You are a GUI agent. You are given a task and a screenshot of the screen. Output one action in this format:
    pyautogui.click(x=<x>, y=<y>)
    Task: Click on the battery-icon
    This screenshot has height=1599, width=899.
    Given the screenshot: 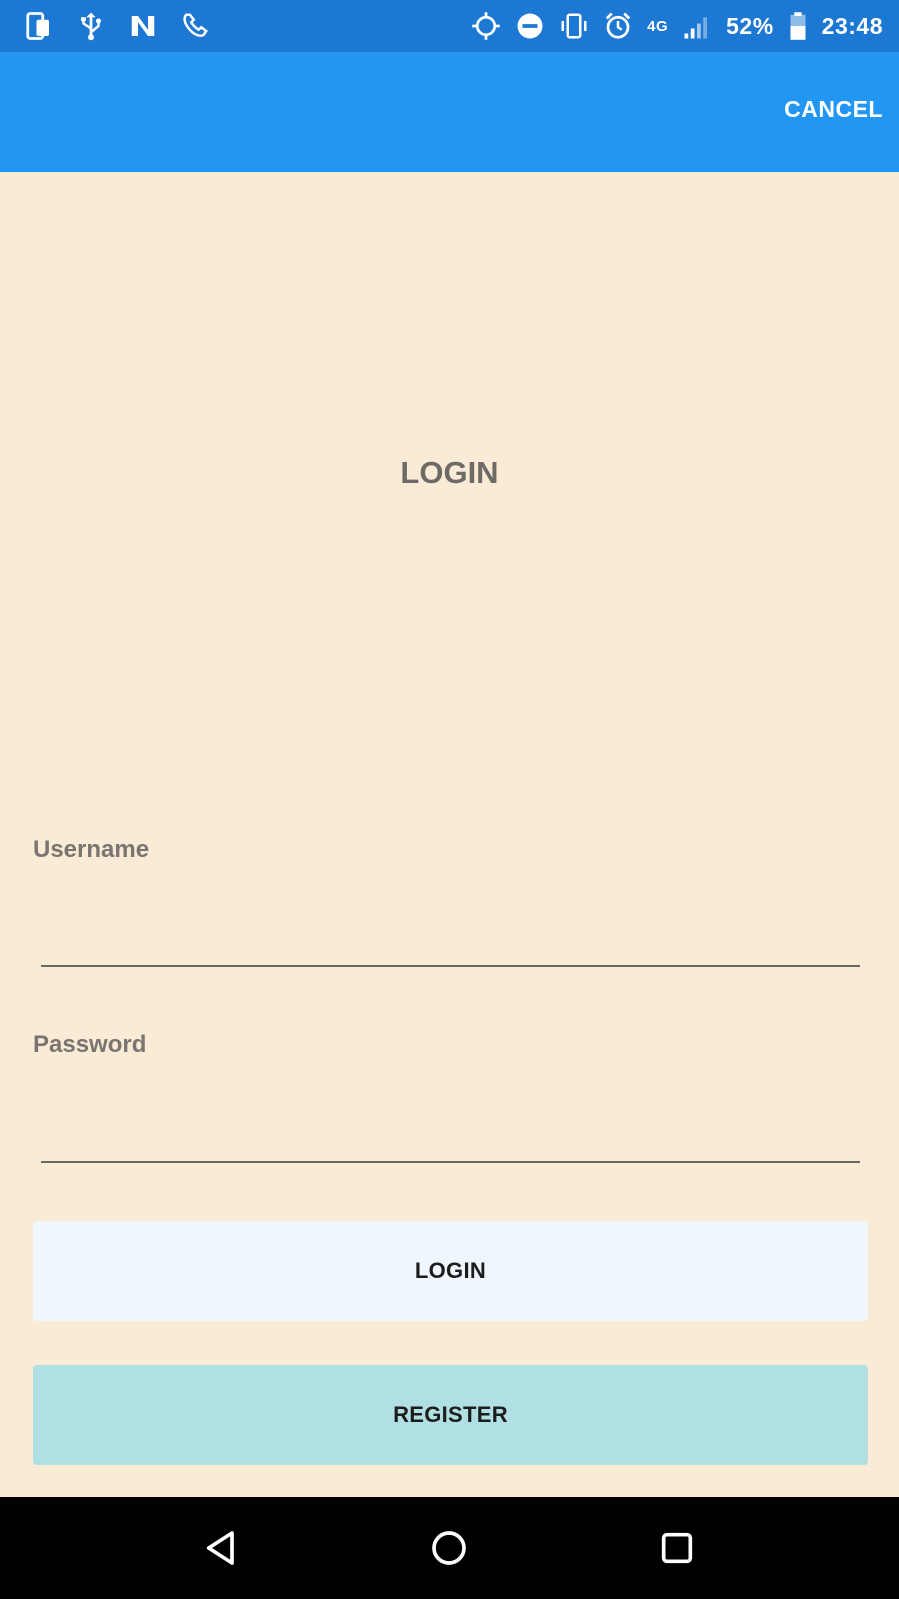 What is the action you would take?
    pyautogui.click(x=798, y=26)
    